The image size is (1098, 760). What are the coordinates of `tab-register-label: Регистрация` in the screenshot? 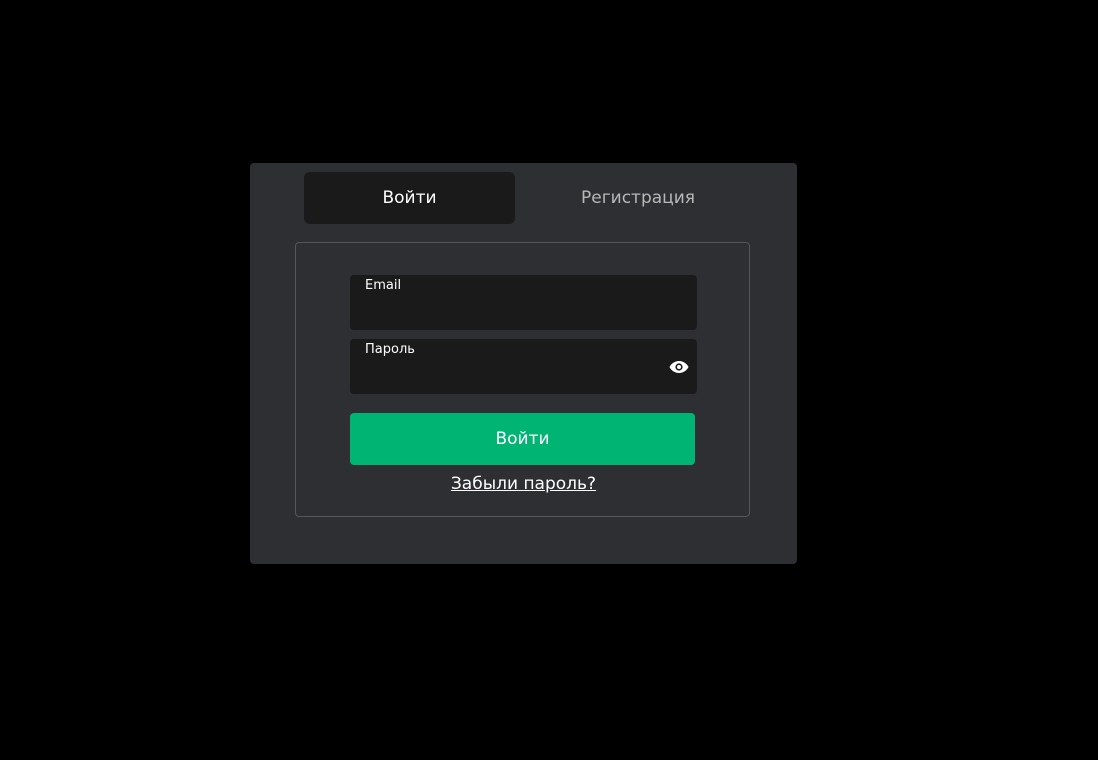 It's located at (638, 198).